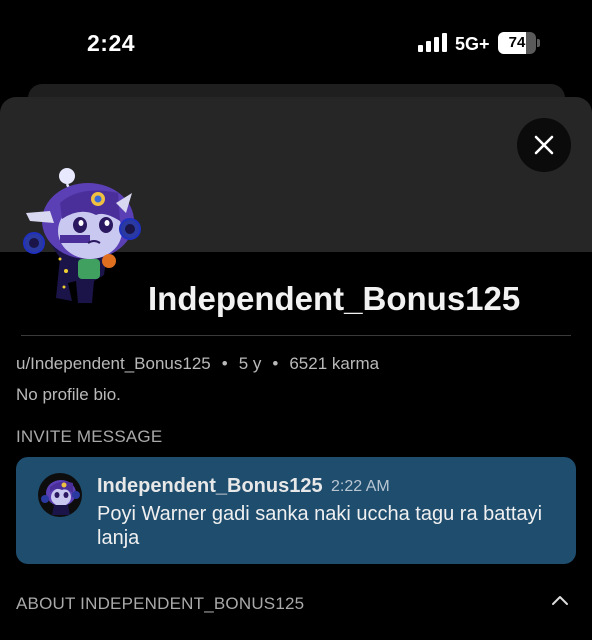  I want to click on profile-bio: No profile bio., so click(68, 394).